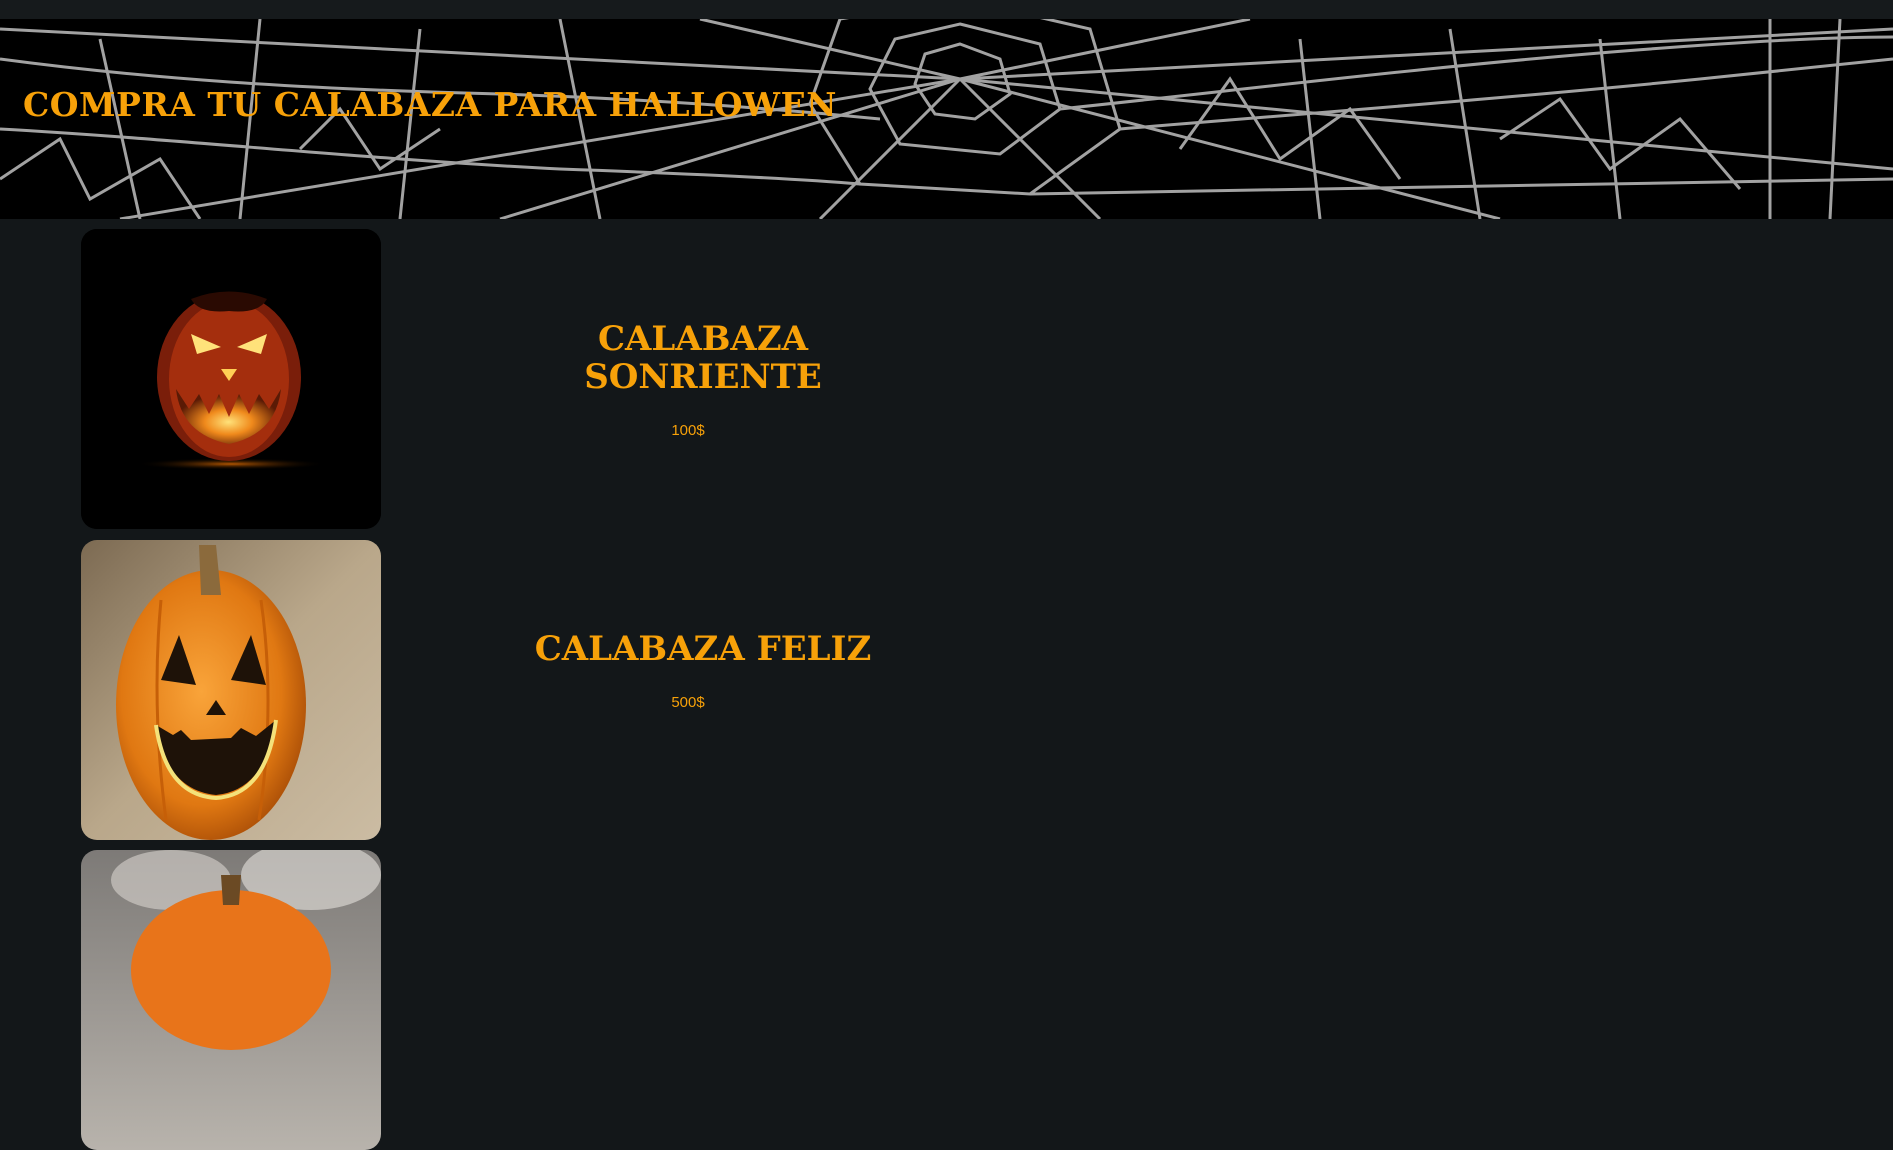 The image size is (1893, 1150). Describe the element at coordinates (430, 104) in the screenshot. I see `page-title: COMPRA TU CALABAZA PARA HALLOWEN` at that location.